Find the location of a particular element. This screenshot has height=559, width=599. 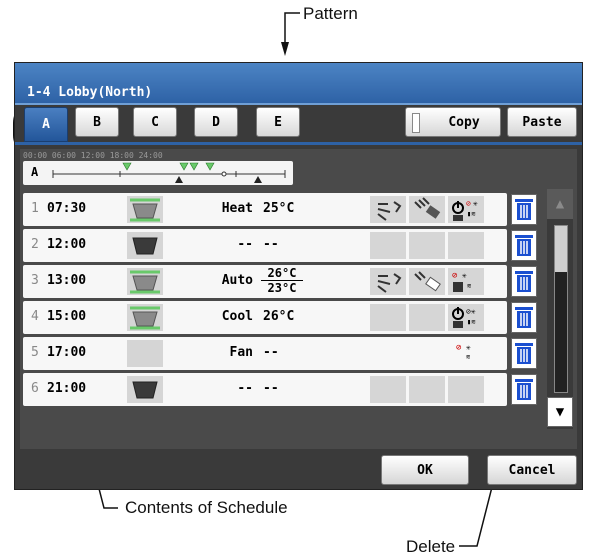

paste-button: Paste is located at coordinates (542, 122).